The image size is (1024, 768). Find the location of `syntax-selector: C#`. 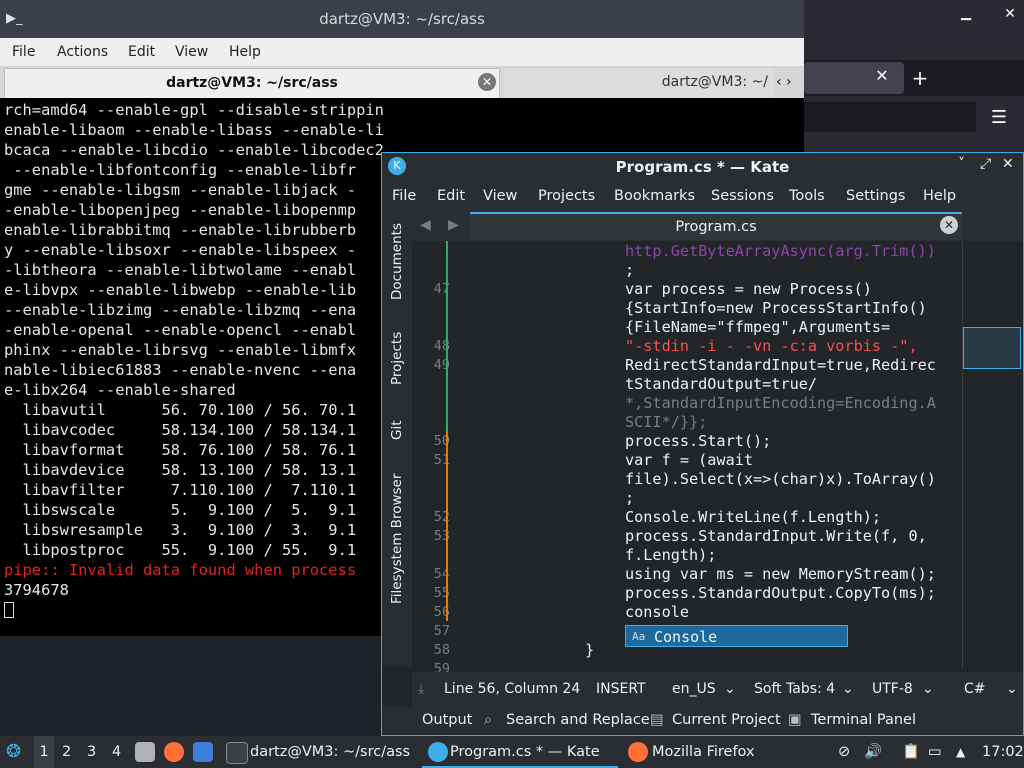

syntax-selector: C# is located at coordinates (975, 689).